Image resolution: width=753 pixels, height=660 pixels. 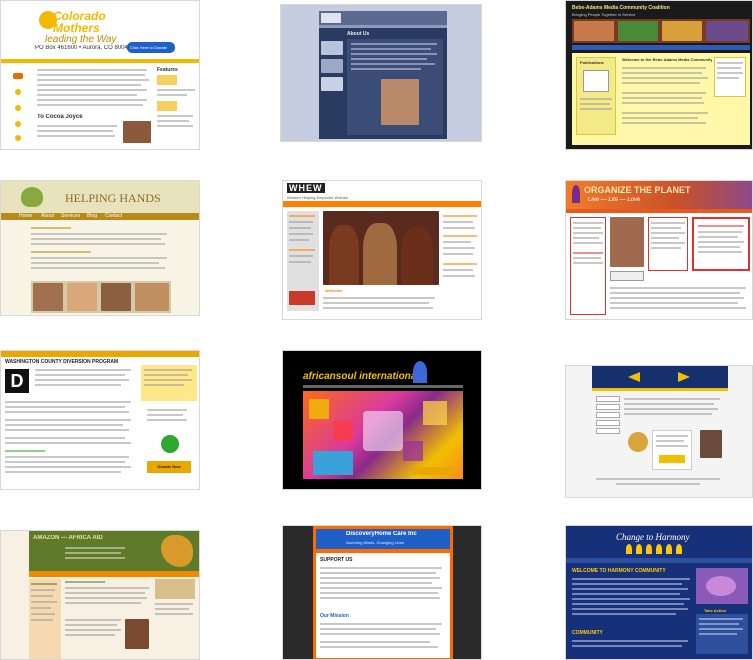 What do you see at coordinates (100, 216) in the screenshot?
I see `nav-bar: Home About Services Blog Contact` at bounding box center [100, 216].